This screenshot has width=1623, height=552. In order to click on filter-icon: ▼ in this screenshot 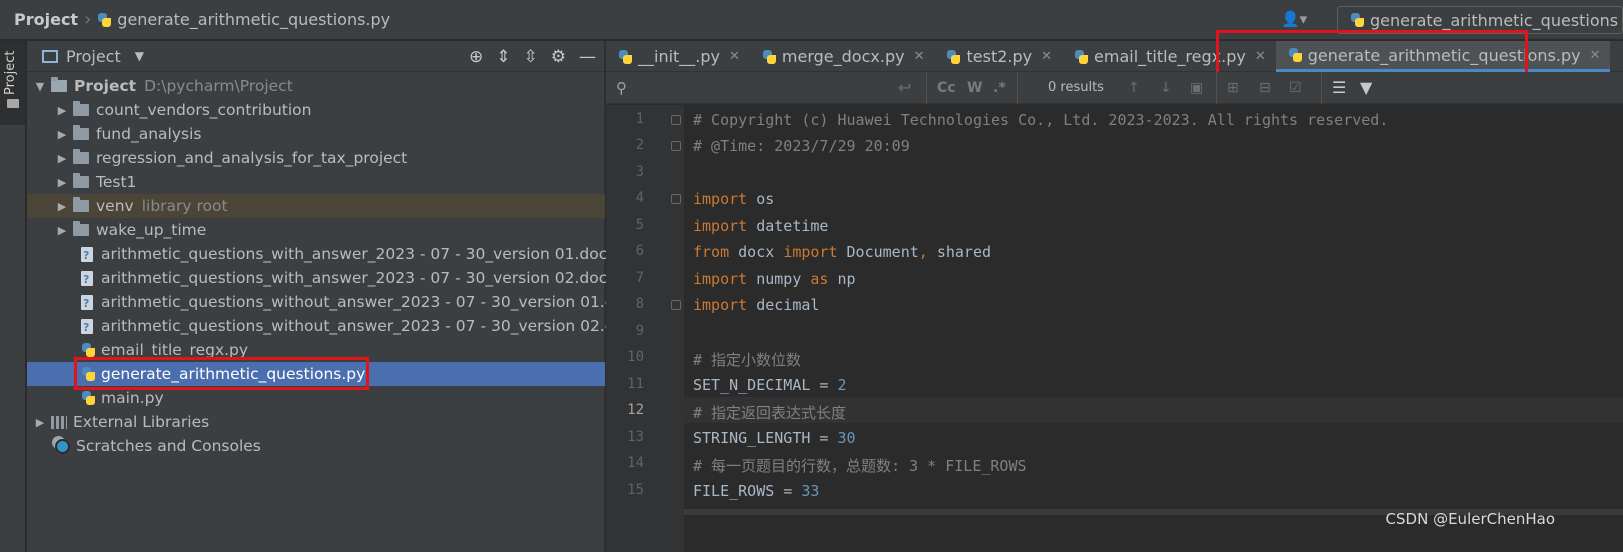, I will do `click(1372, 87)`.